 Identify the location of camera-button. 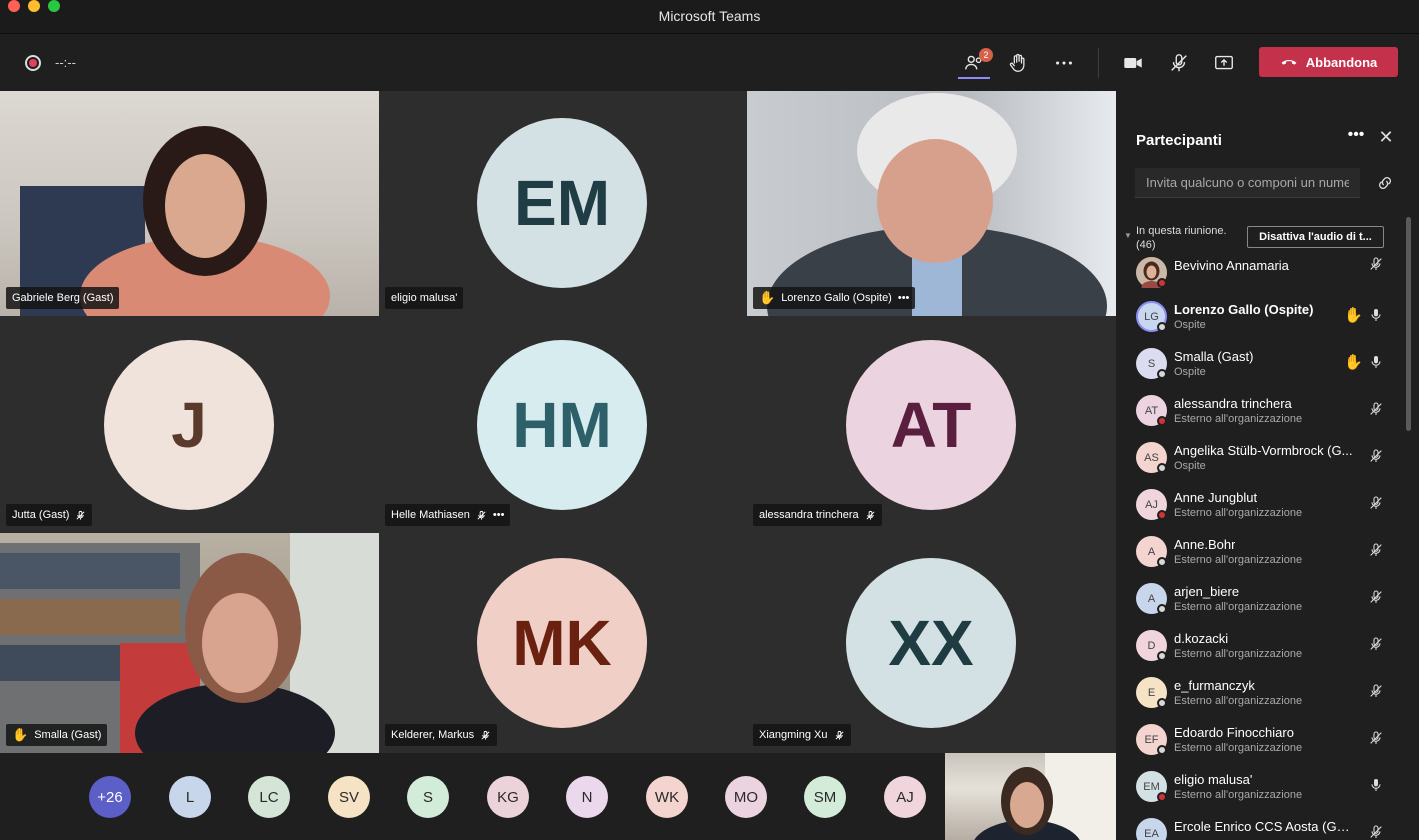
(1133, 63).